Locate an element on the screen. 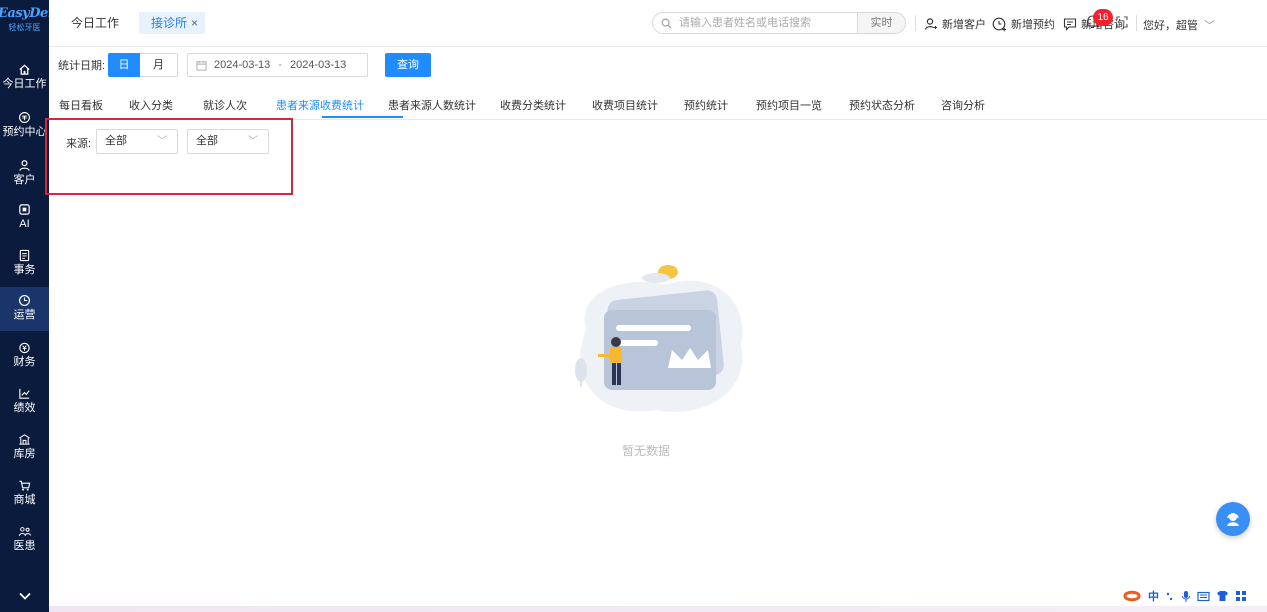 The width and height of the screenshot is (1267, 612). sidebar-item-mall: 商城 is located at coordinates (24, 494).